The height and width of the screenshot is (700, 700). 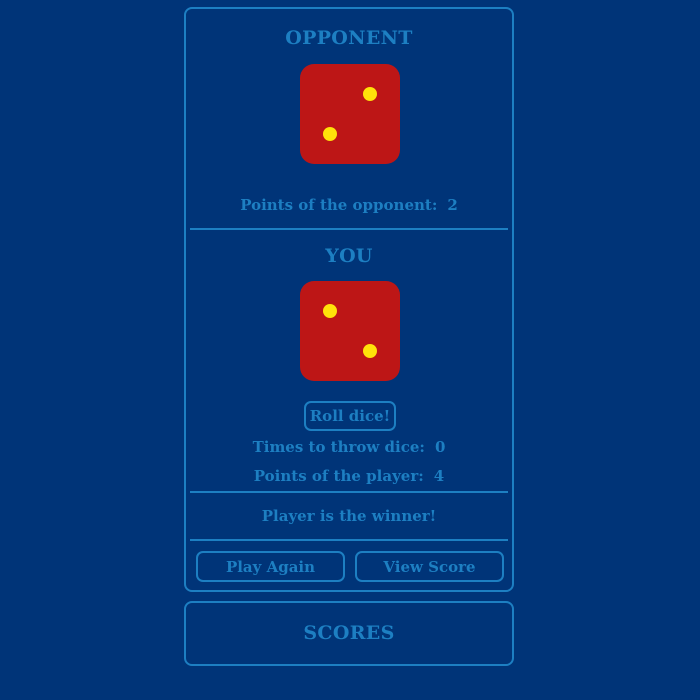 I want to click on opponent-points: Points of the opponent: 2, so click(x=349, y=205).